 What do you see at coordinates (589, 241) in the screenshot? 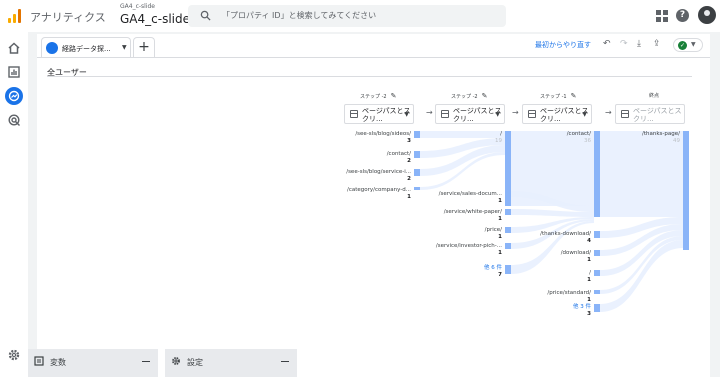
I see `node-value: 4` at bounding box center [589, 241].